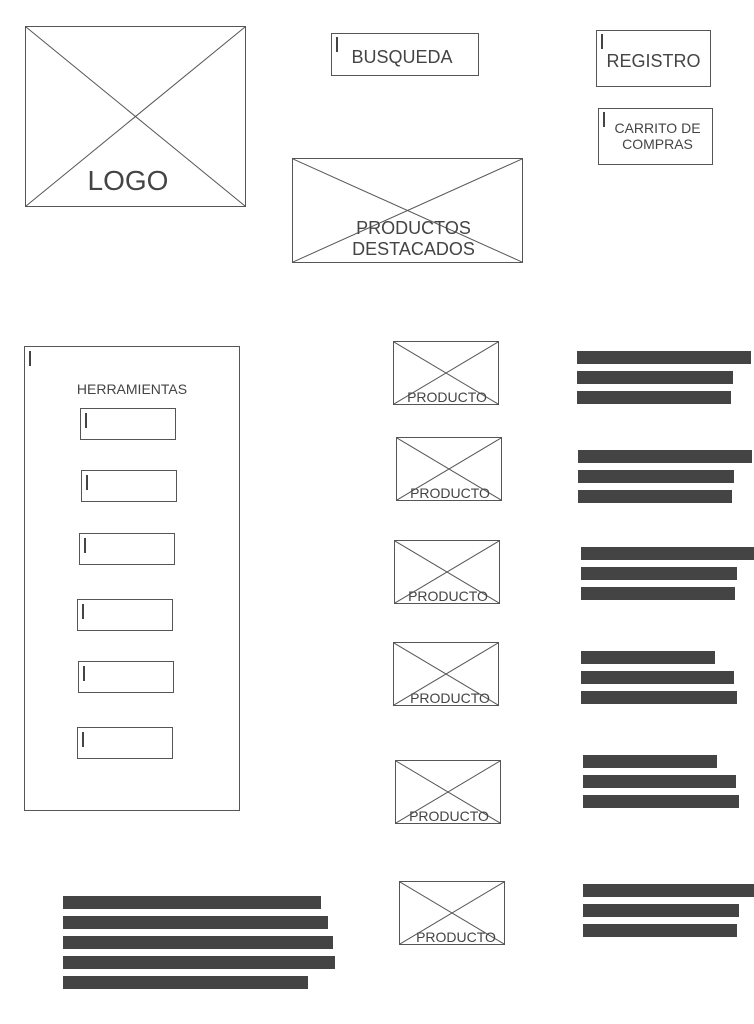 The height and width of the screenshot is (1024, 754). I want to click on featured-products-label: PRODUCTOS DESTACADOS, so click(413, 238).